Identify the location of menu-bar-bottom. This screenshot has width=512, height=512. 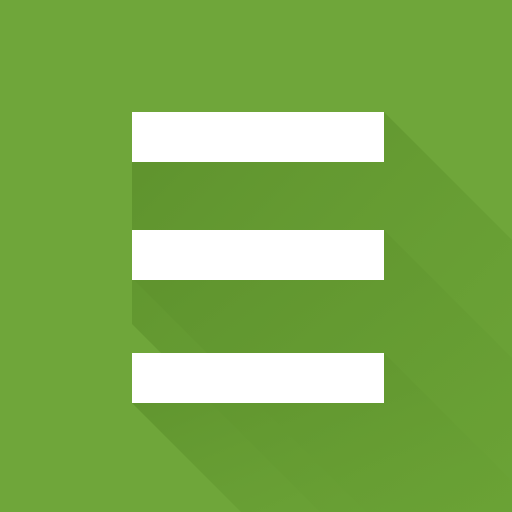
(258, 378).